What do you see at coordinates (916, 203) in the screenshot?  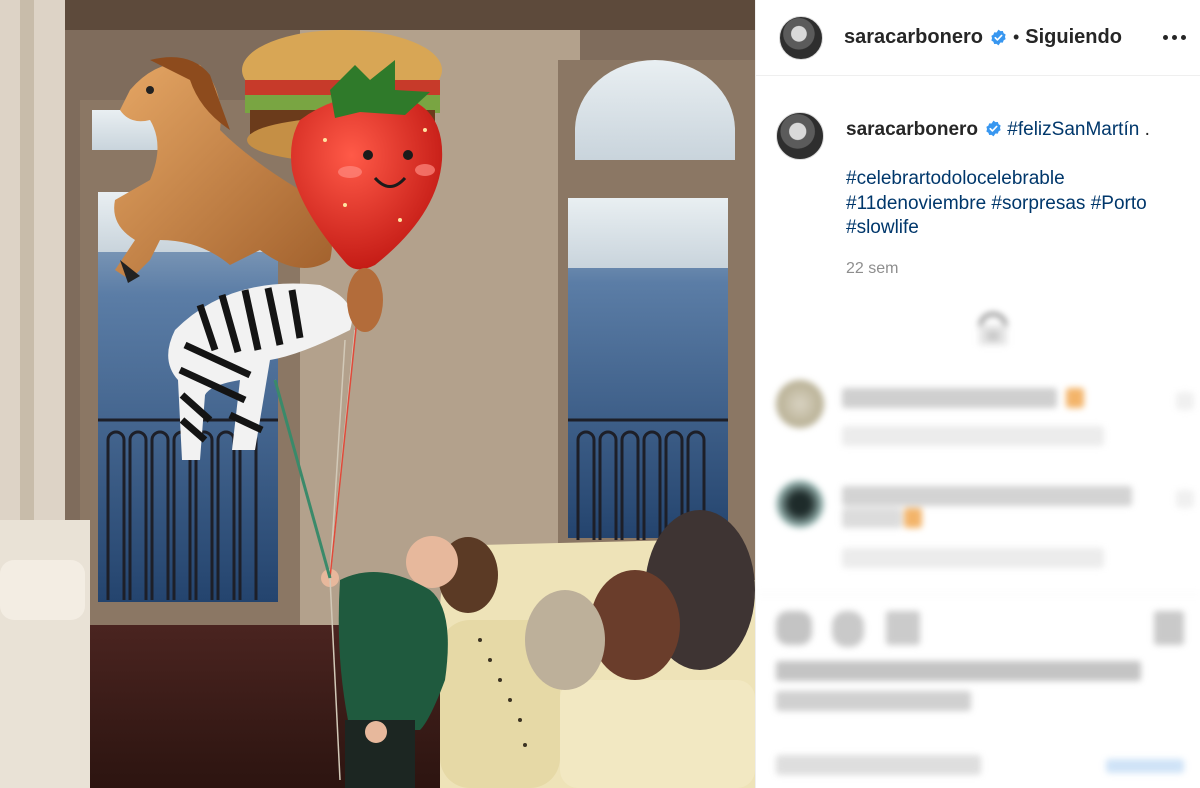 I see `hashtag-link: #11denoviembre` at bounding box center [916, 203].